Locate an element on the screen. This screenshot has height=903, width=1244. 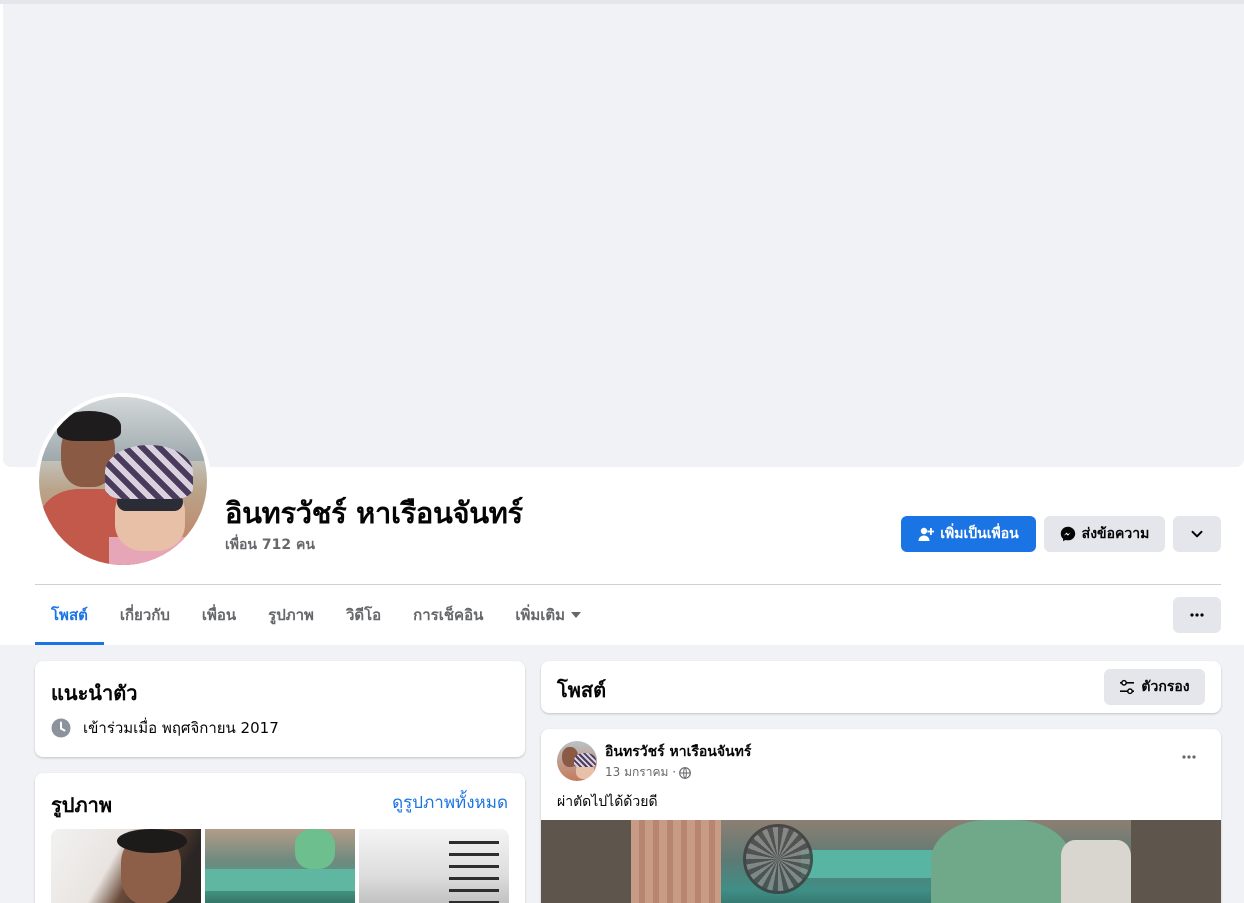
posts-header-card: โพสต์ ตัวกรอง is located at coordinates (881, 687).